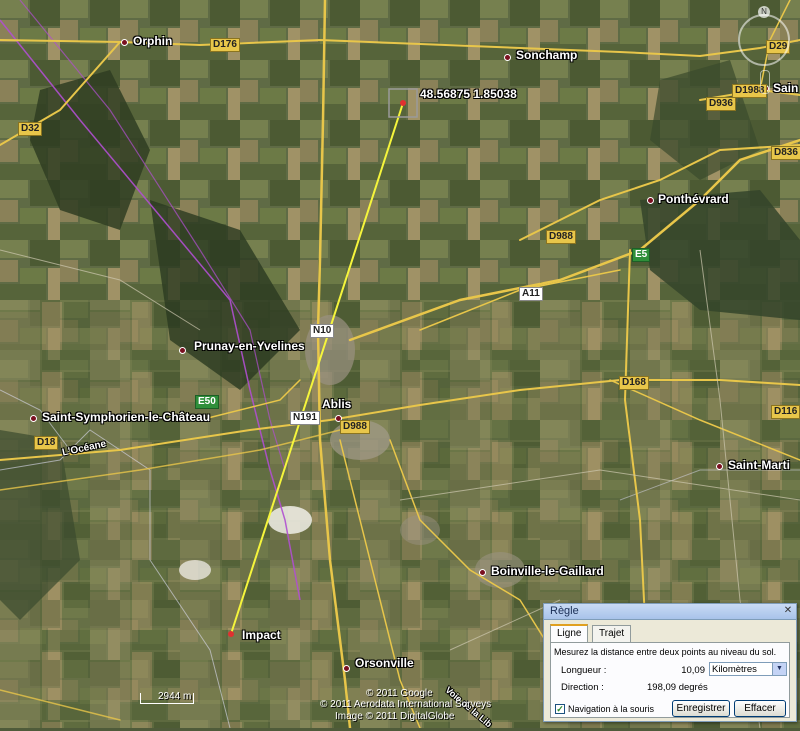 The height and width of the screenshot is (731, 800). Describe the element at coordinates (249, 346) in the screenshot. I see `town-label-prunay: Prunay-en-Yvelines` at that location.